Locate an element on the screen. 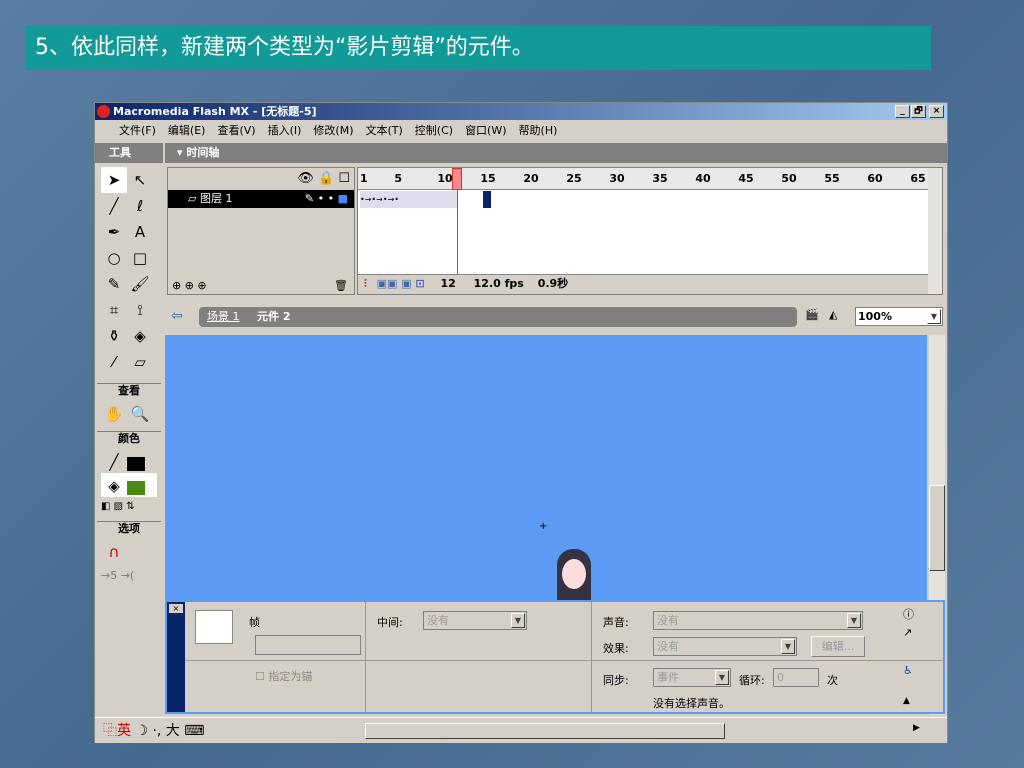 The height and width of the screenshot is (768, 1024). edit-bar: ⇦ 场景 1 元件 2 🎬 ◭ 100% ▼ is located at coordinates (556, 317).